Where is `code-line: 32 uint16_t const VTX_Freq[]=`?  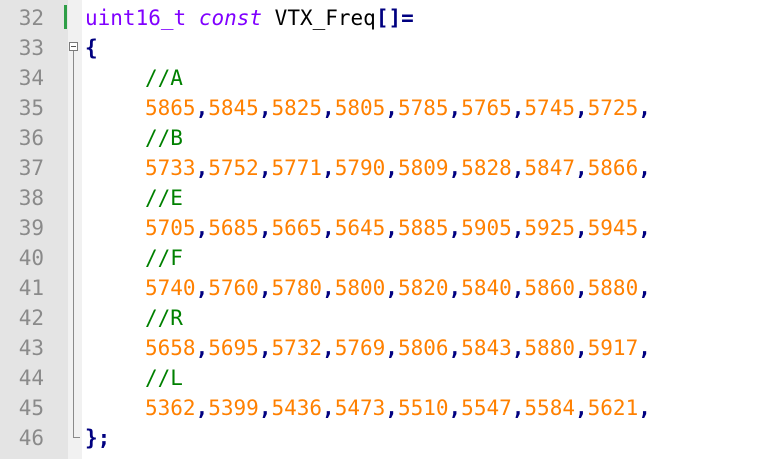 code-line: 32 uint16_t const VTX_Freq[]= is located at coordinates (381, 18).